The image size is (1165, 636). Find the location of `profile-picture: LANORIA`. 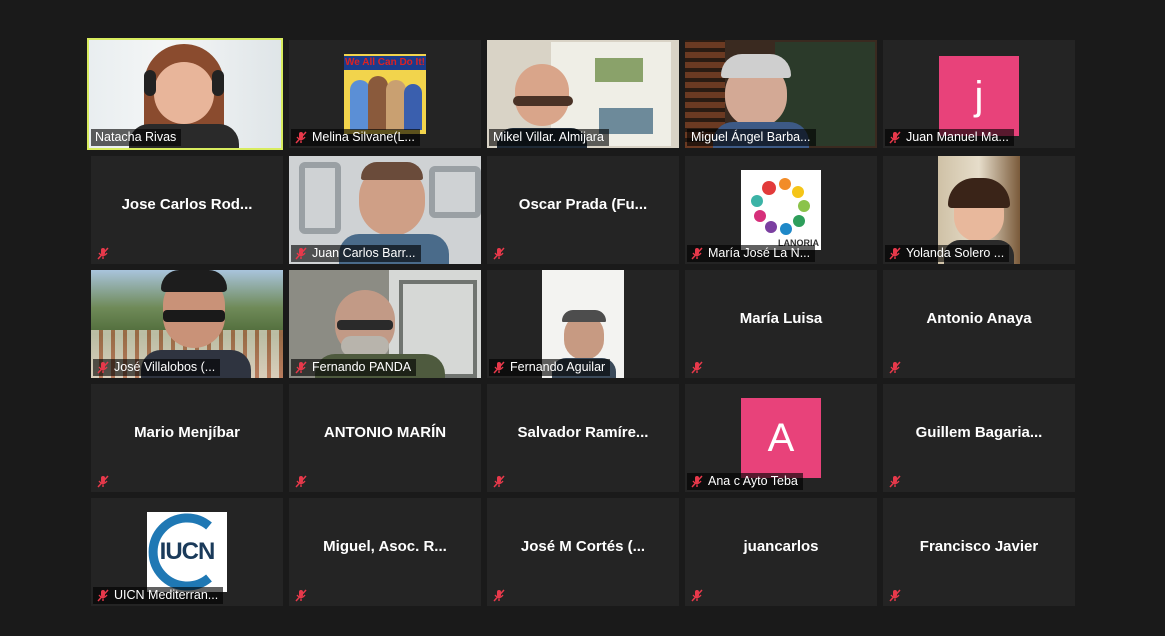

profile-picture: LANORIA is located at coordinates (781, 210).